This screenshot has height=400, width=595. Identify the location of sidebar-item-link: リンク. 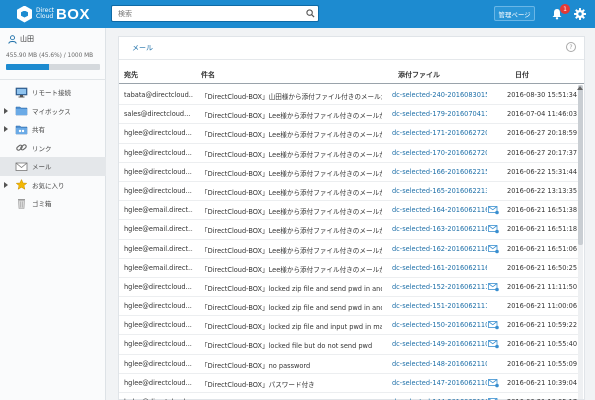
(53, 148).